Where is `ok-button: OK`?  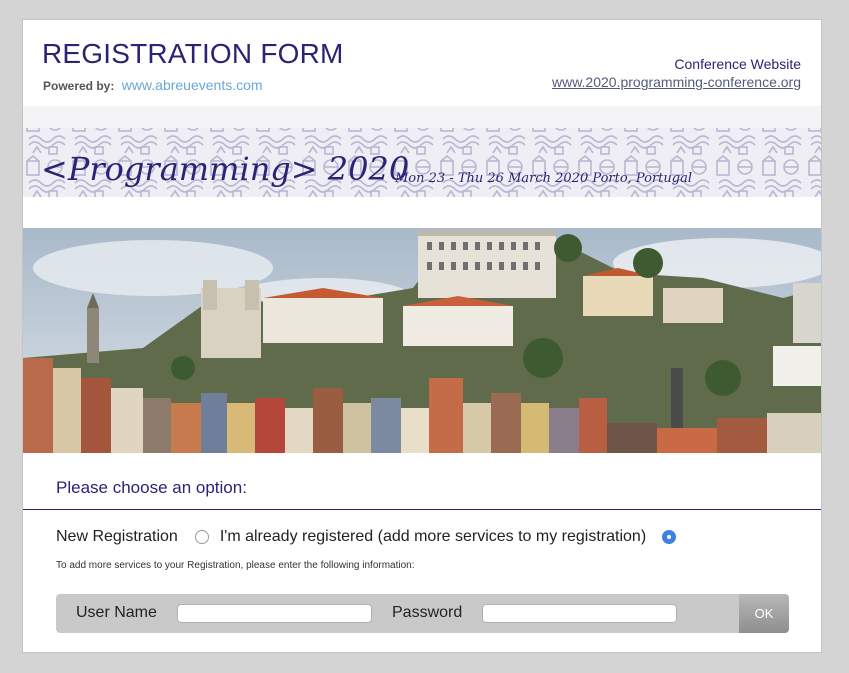 ok-button: OK is located at coordinates (764, 613).